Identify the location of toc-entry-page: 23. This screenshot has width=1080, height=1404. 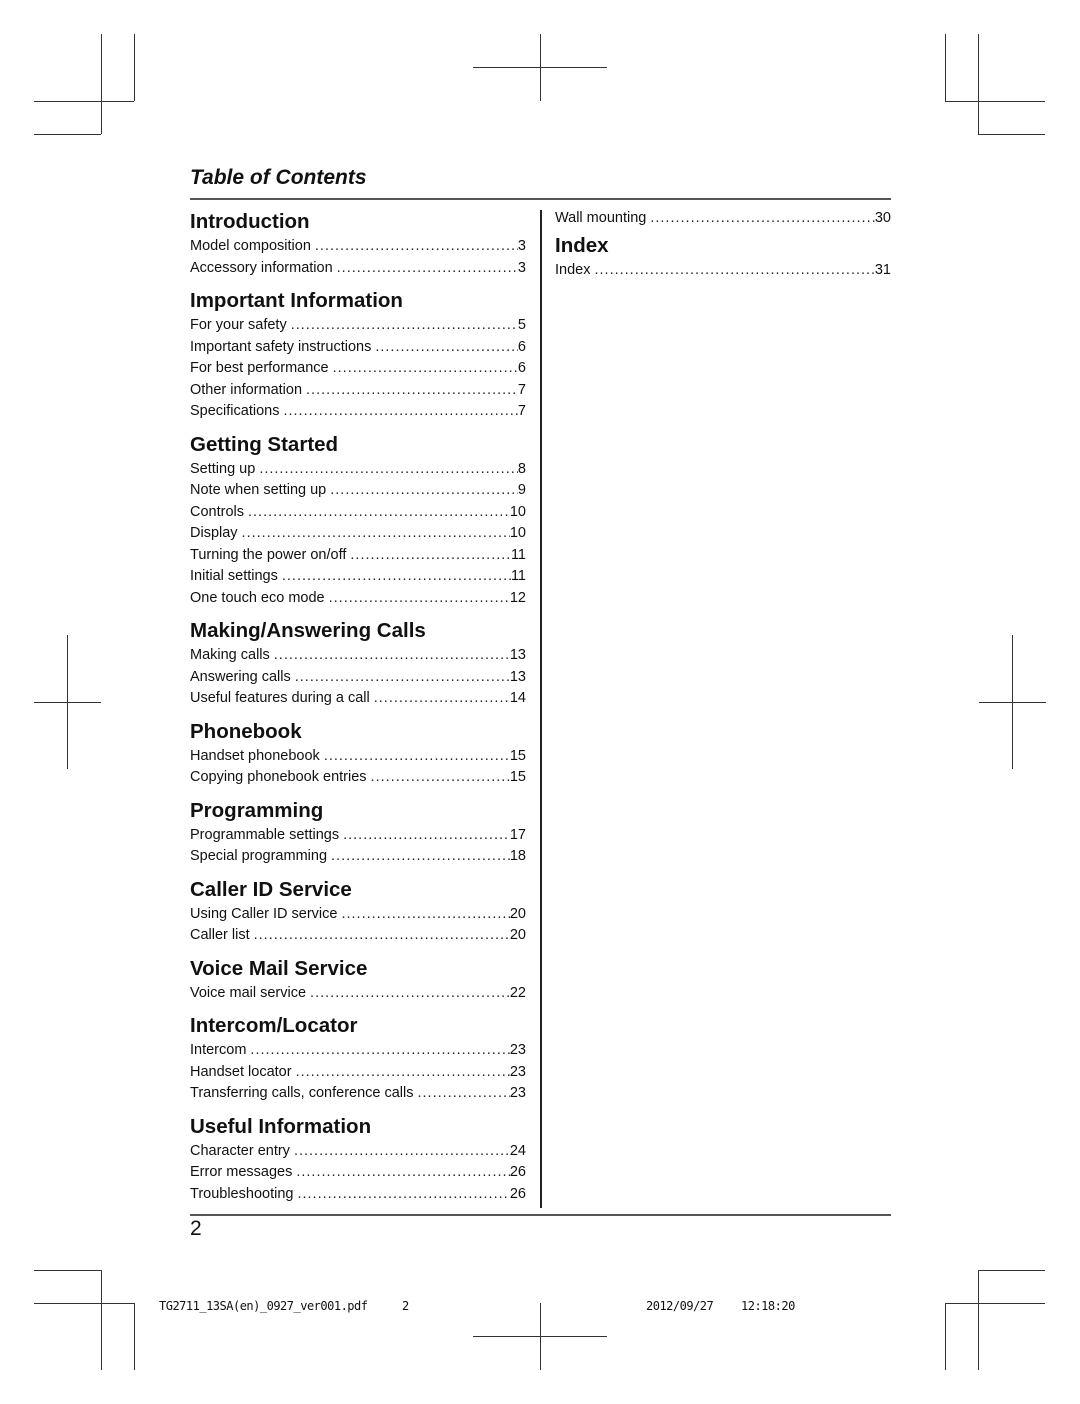
(517, 1071).